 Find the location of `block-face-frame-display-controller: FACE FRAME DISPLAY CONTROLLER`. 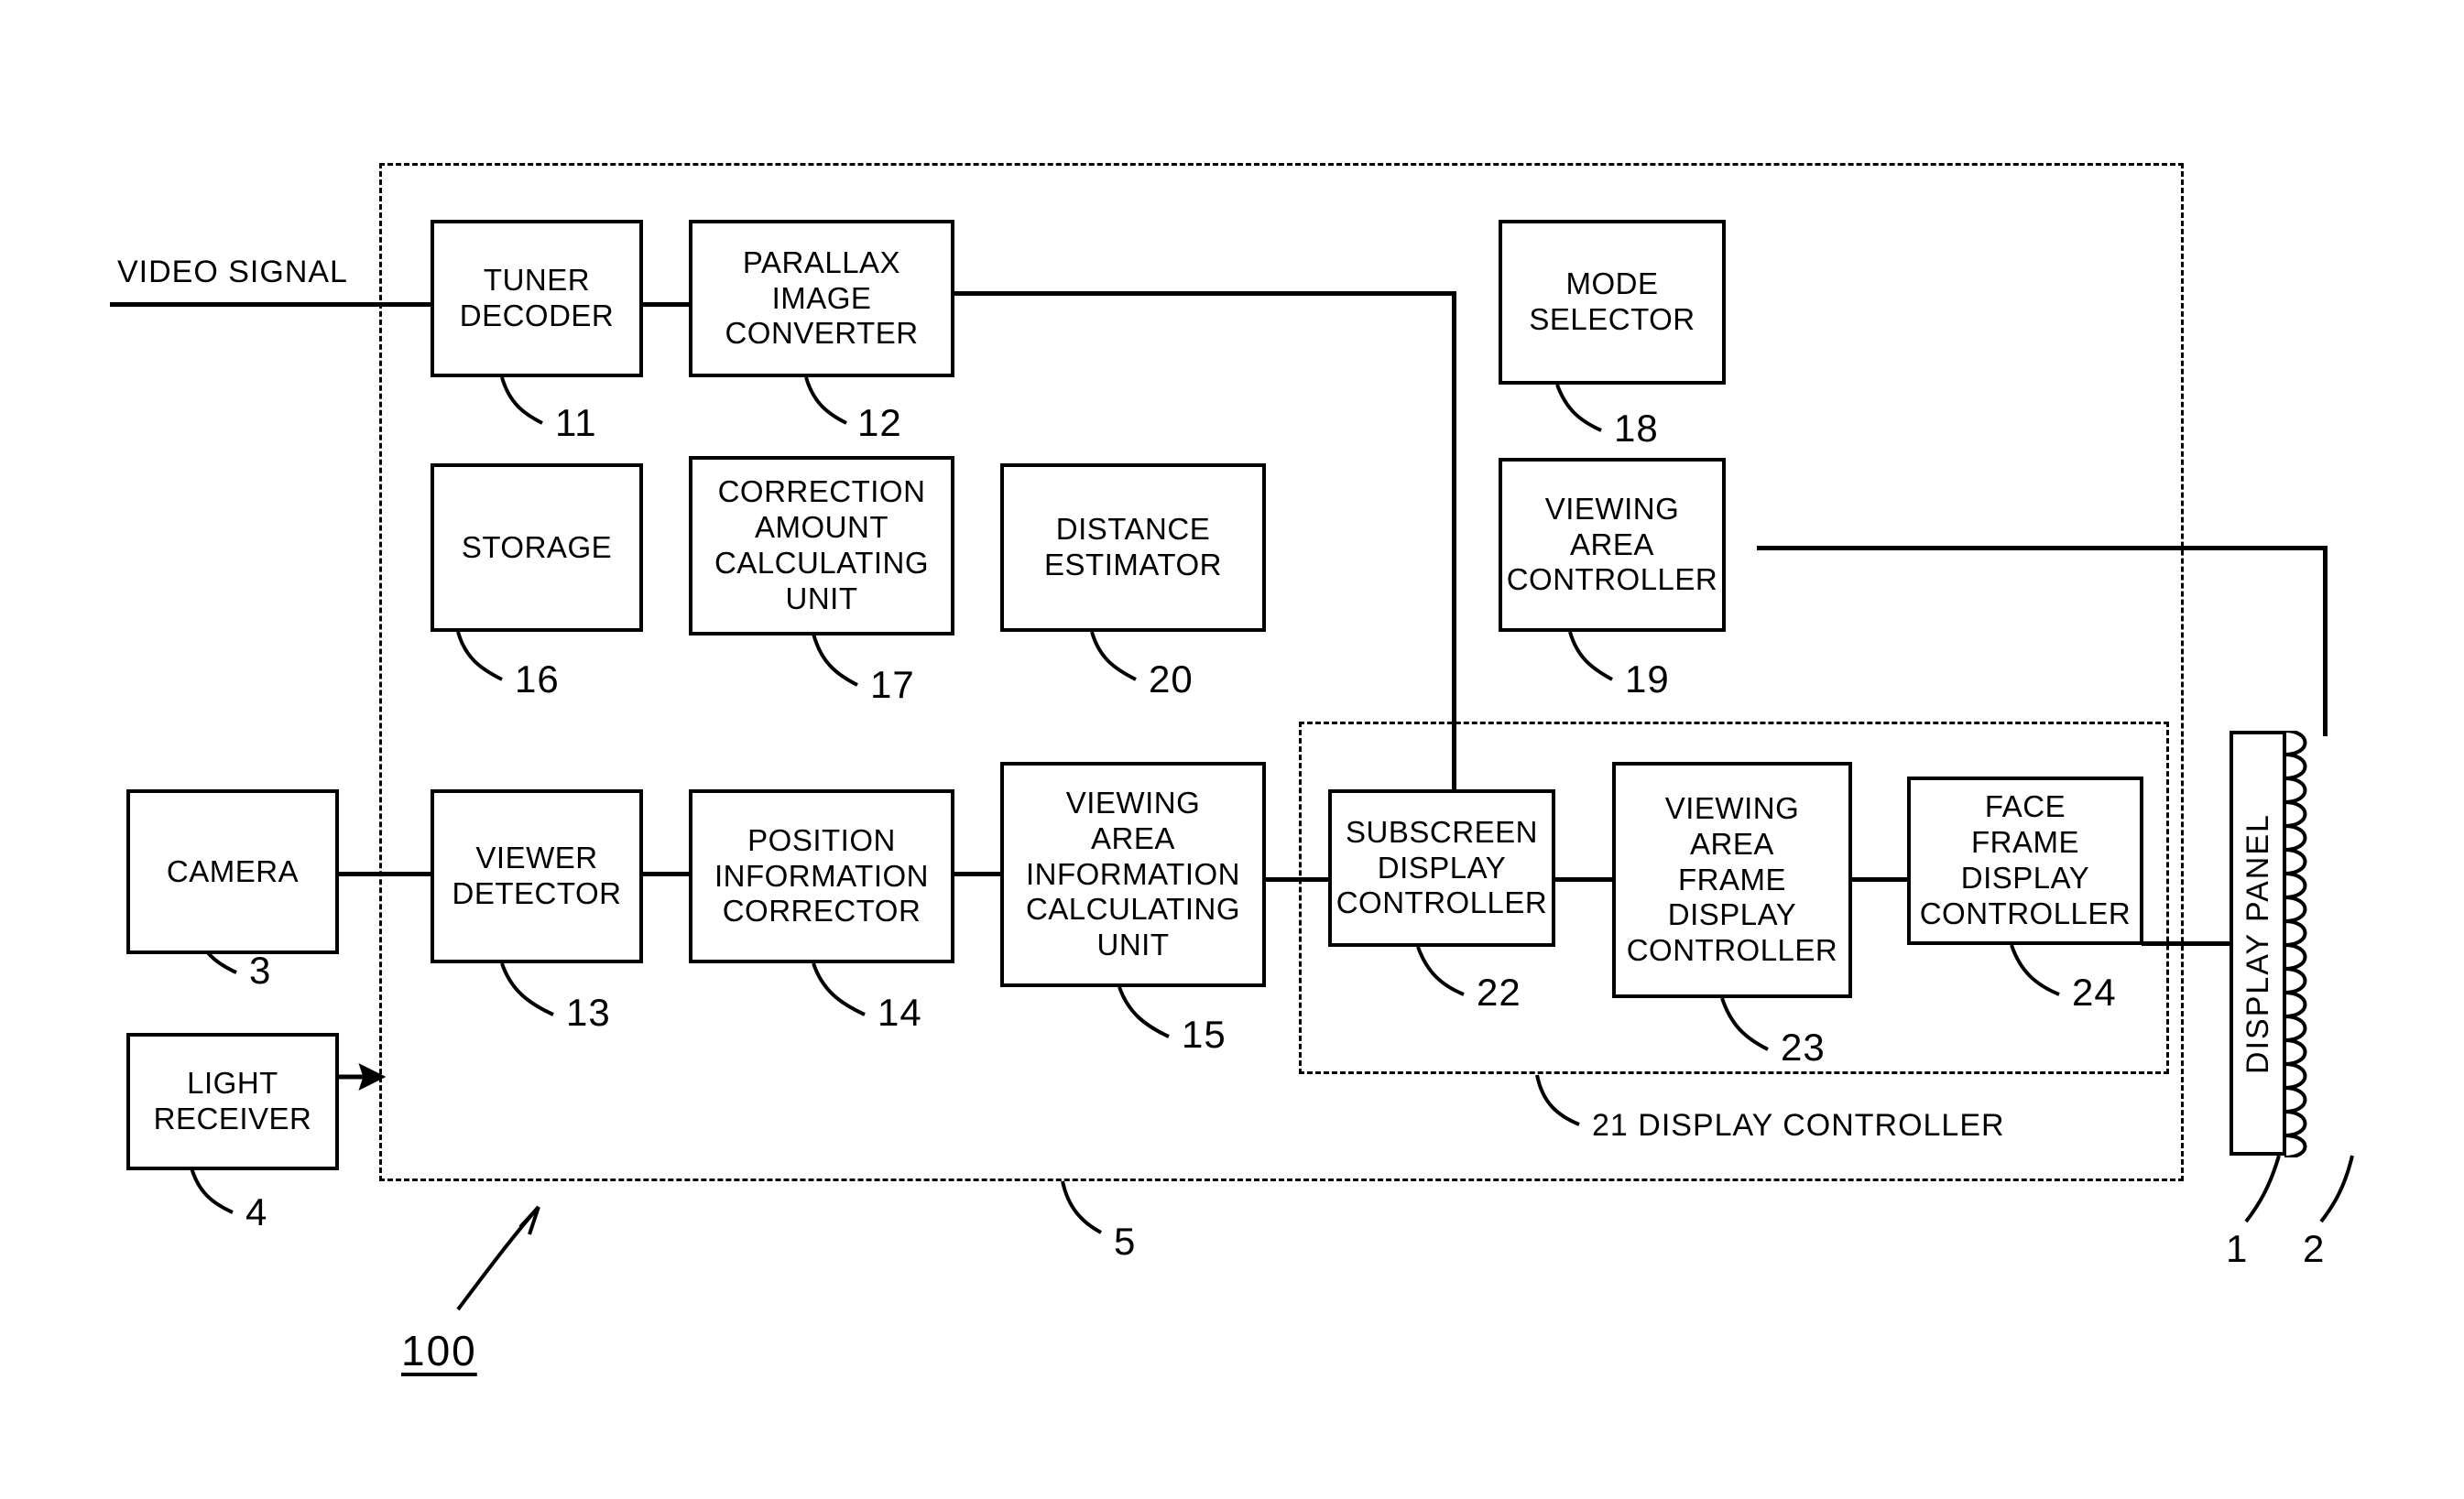

block-face-frame-display-controller: FACE FRAME DISPLAY CONTROLLER is located at coordinates (2025, 861).